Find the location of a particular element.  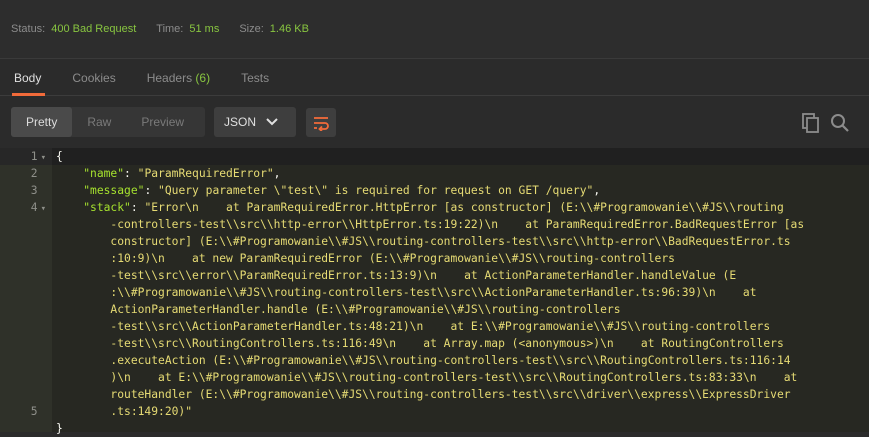

status-group: Status: 400 Bad Request is located at coordinates (73, 29).